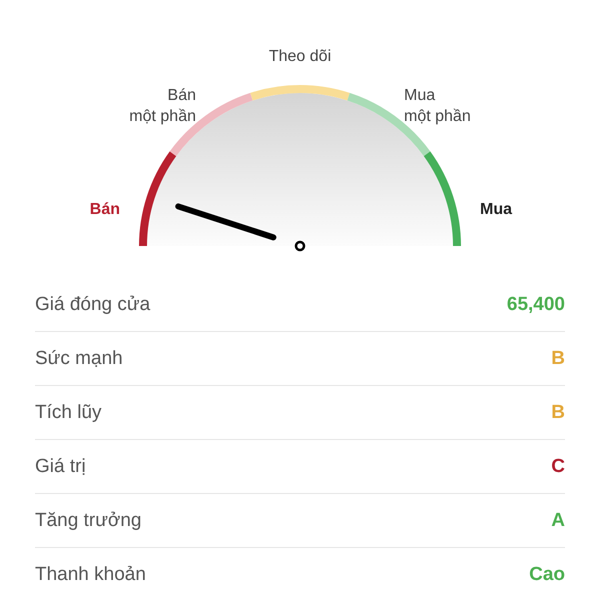  I want to click on row-value: A, so click(558, 521).